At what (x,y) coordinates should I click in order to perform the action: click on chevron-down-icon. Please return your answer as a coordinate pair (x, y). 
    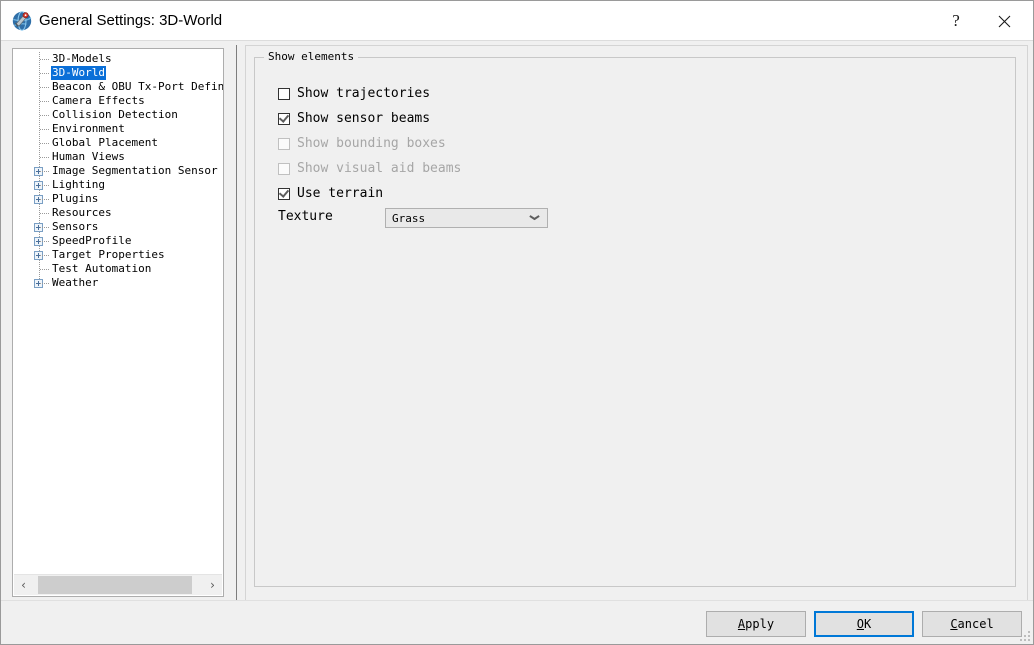
    Looking at the image, I should click on (534, 217).